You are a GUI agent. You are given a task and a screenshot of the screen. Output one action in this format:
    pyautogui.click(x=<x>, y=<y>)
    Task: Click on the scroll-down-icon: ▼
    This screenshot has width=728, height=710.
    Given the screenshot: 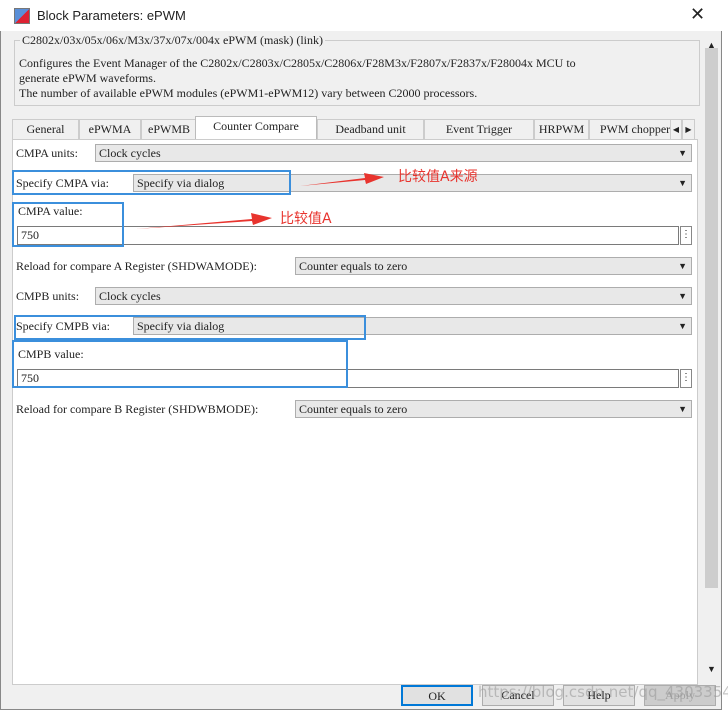 What is the action you would take?
    pyautogui.click(x=711, y=669)
    